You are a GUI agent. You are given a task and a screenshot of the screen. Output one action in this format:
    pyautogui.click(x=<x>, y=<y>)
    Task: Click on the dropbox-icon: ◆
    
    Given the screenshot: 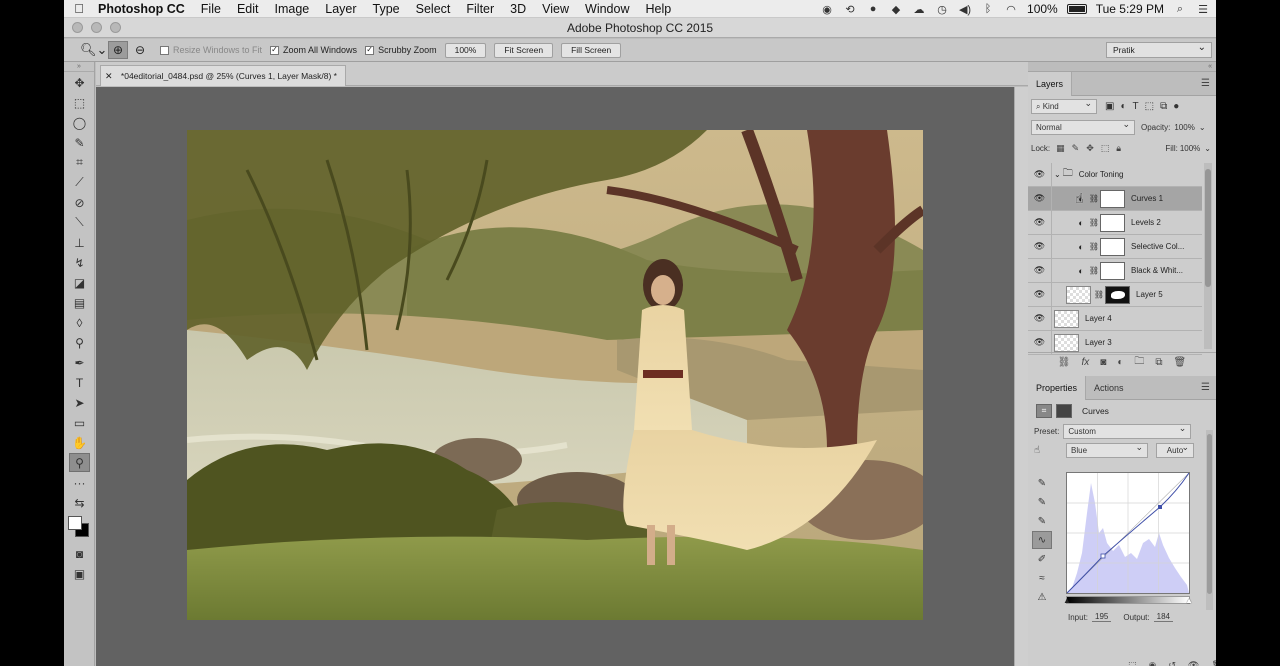 What is the action you would take?
    pyautogui.click(x=896, y=9)
    